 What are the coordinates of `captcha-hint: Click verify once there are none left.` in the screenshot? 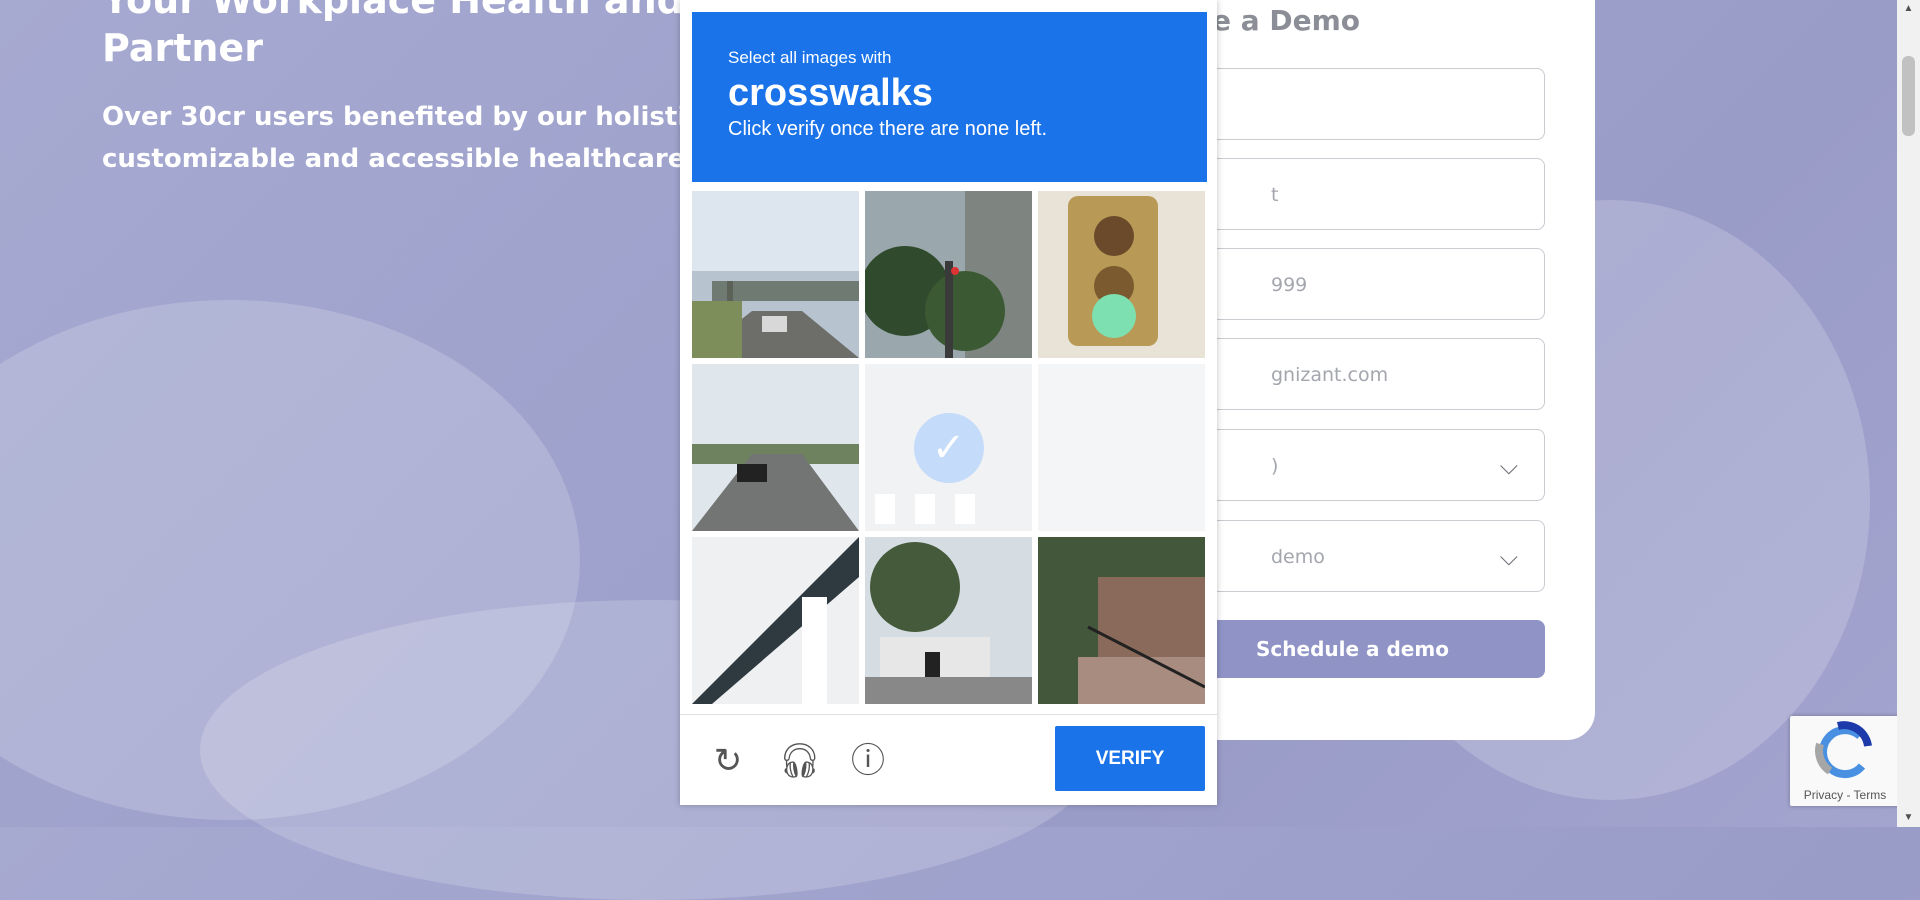 It's located at (888, 129).